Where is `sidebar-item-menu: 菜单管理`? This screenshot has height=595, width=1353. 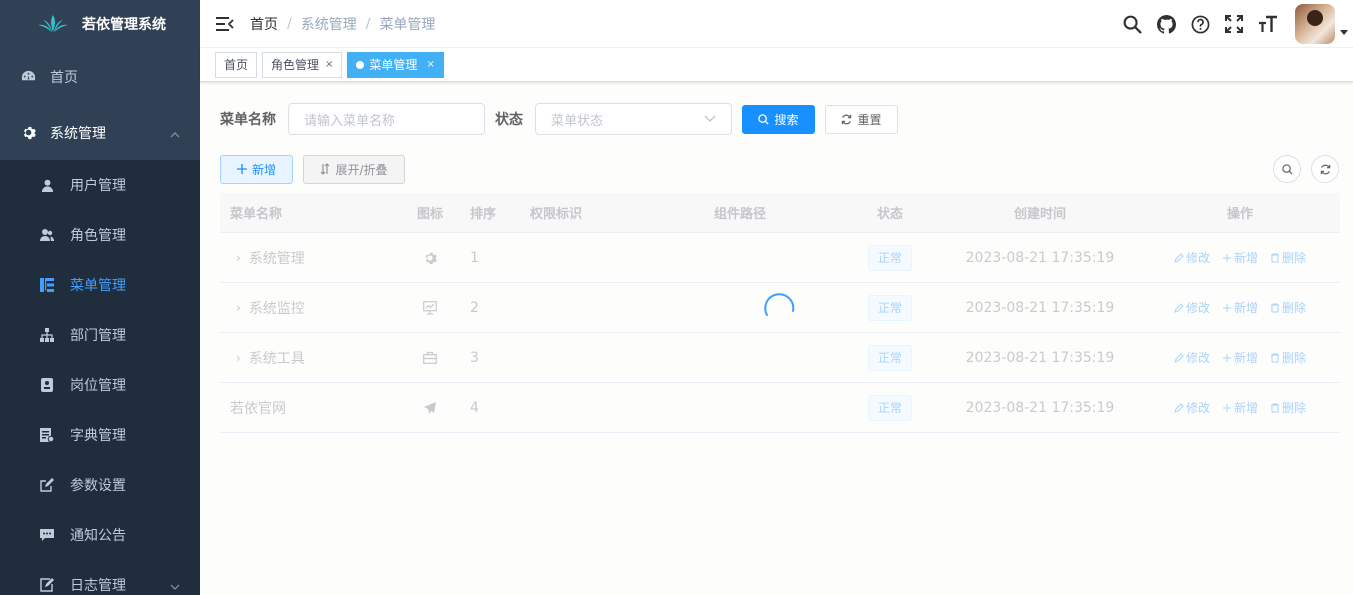
sidebar-item-menu: 菜单管理 is located at coordinates (100, 285).